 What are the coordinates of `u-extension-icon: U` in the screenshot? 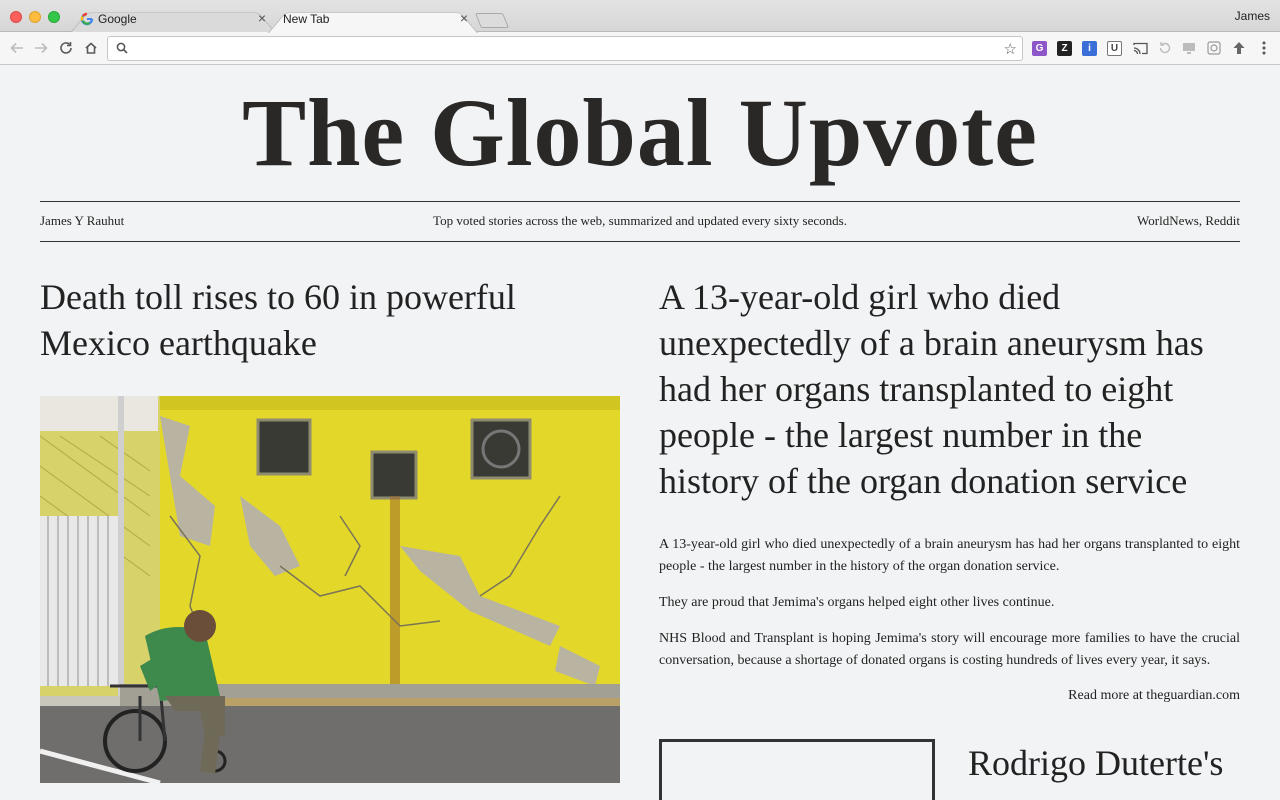 It's located at (1114, 48).